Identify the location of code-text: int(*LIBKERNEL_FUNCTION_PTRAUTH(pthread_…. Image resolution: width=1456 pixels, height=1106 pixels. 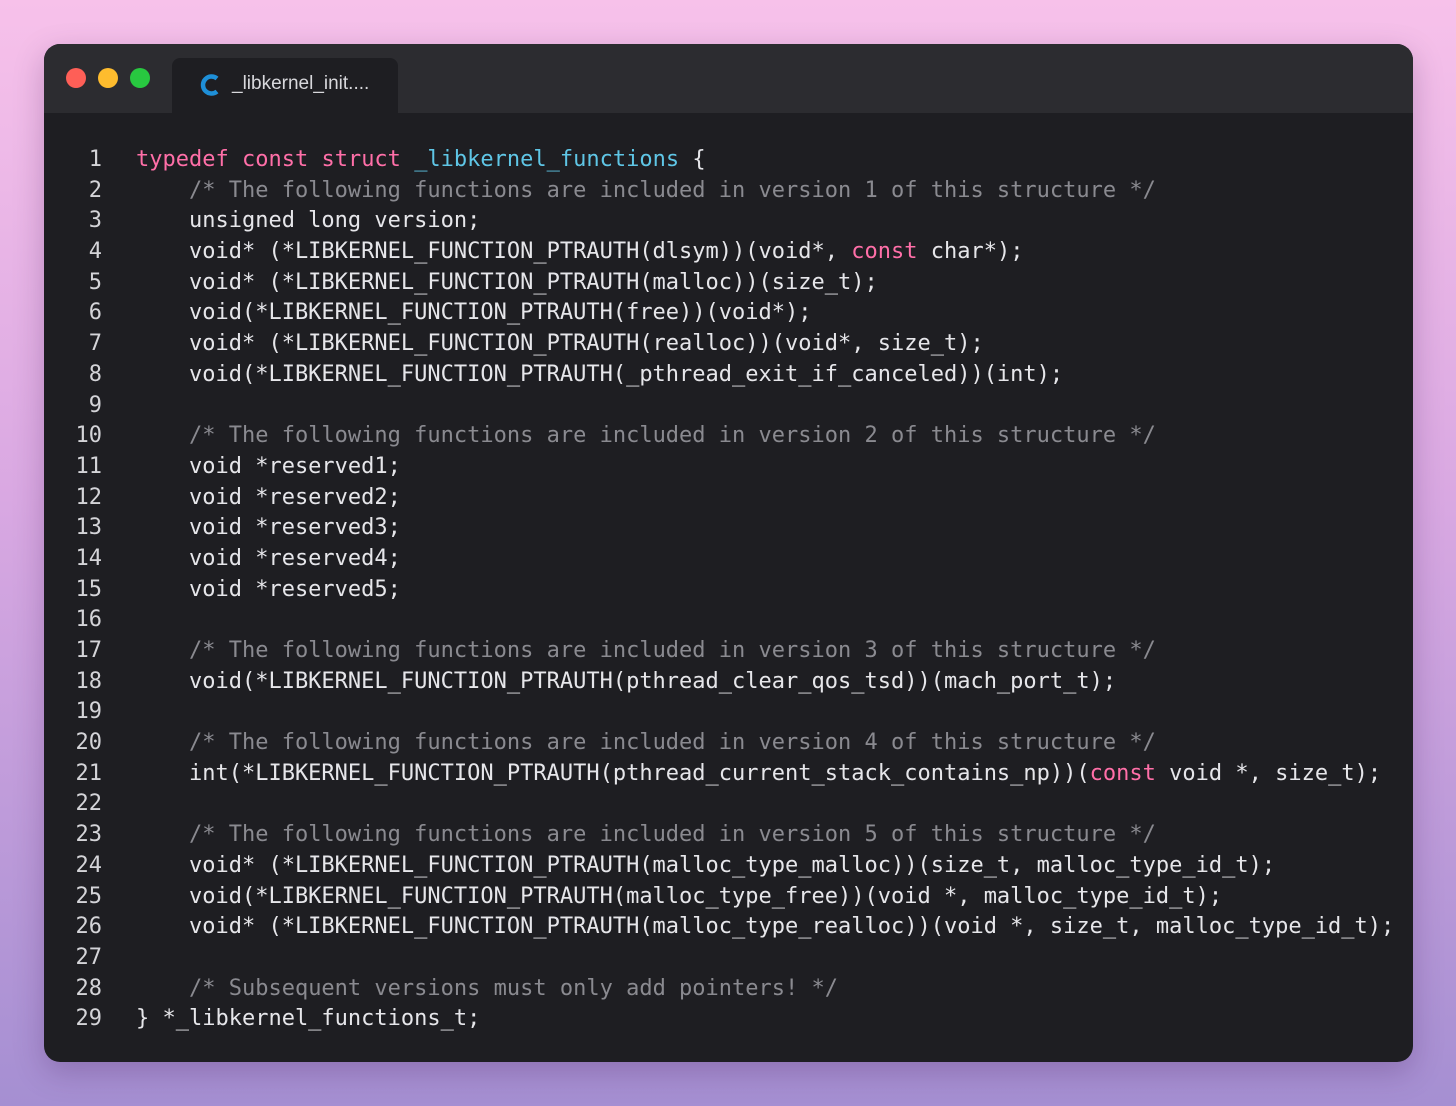
(758, 774).